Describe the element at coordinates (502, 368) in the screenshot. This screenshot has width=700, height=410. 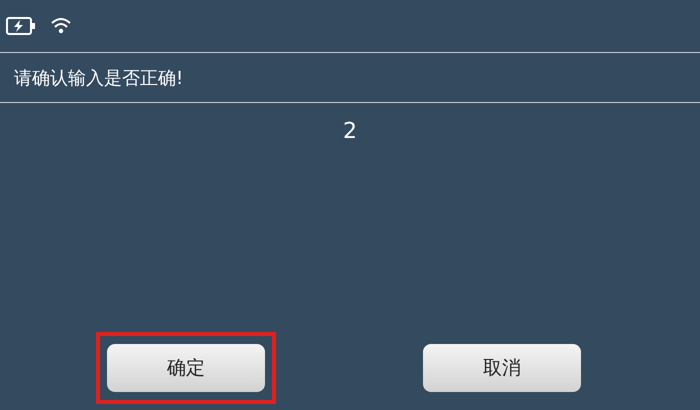
I see `cancel-button: 取消` at that location.